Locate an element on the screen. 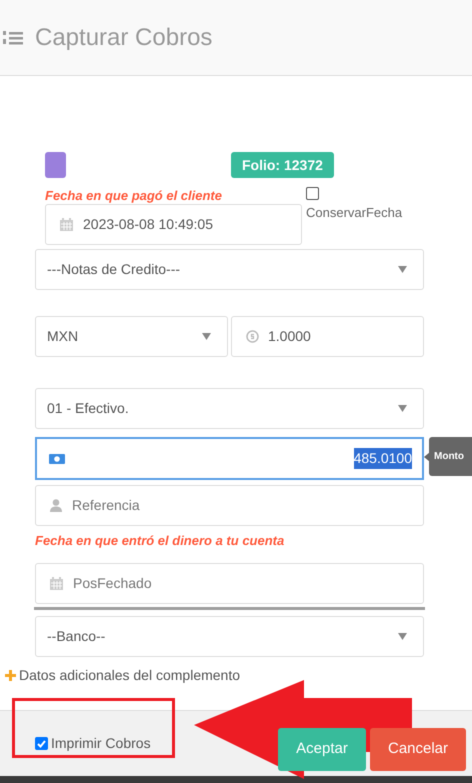  reference-field: Referencia is located at coordinates (229, 505).